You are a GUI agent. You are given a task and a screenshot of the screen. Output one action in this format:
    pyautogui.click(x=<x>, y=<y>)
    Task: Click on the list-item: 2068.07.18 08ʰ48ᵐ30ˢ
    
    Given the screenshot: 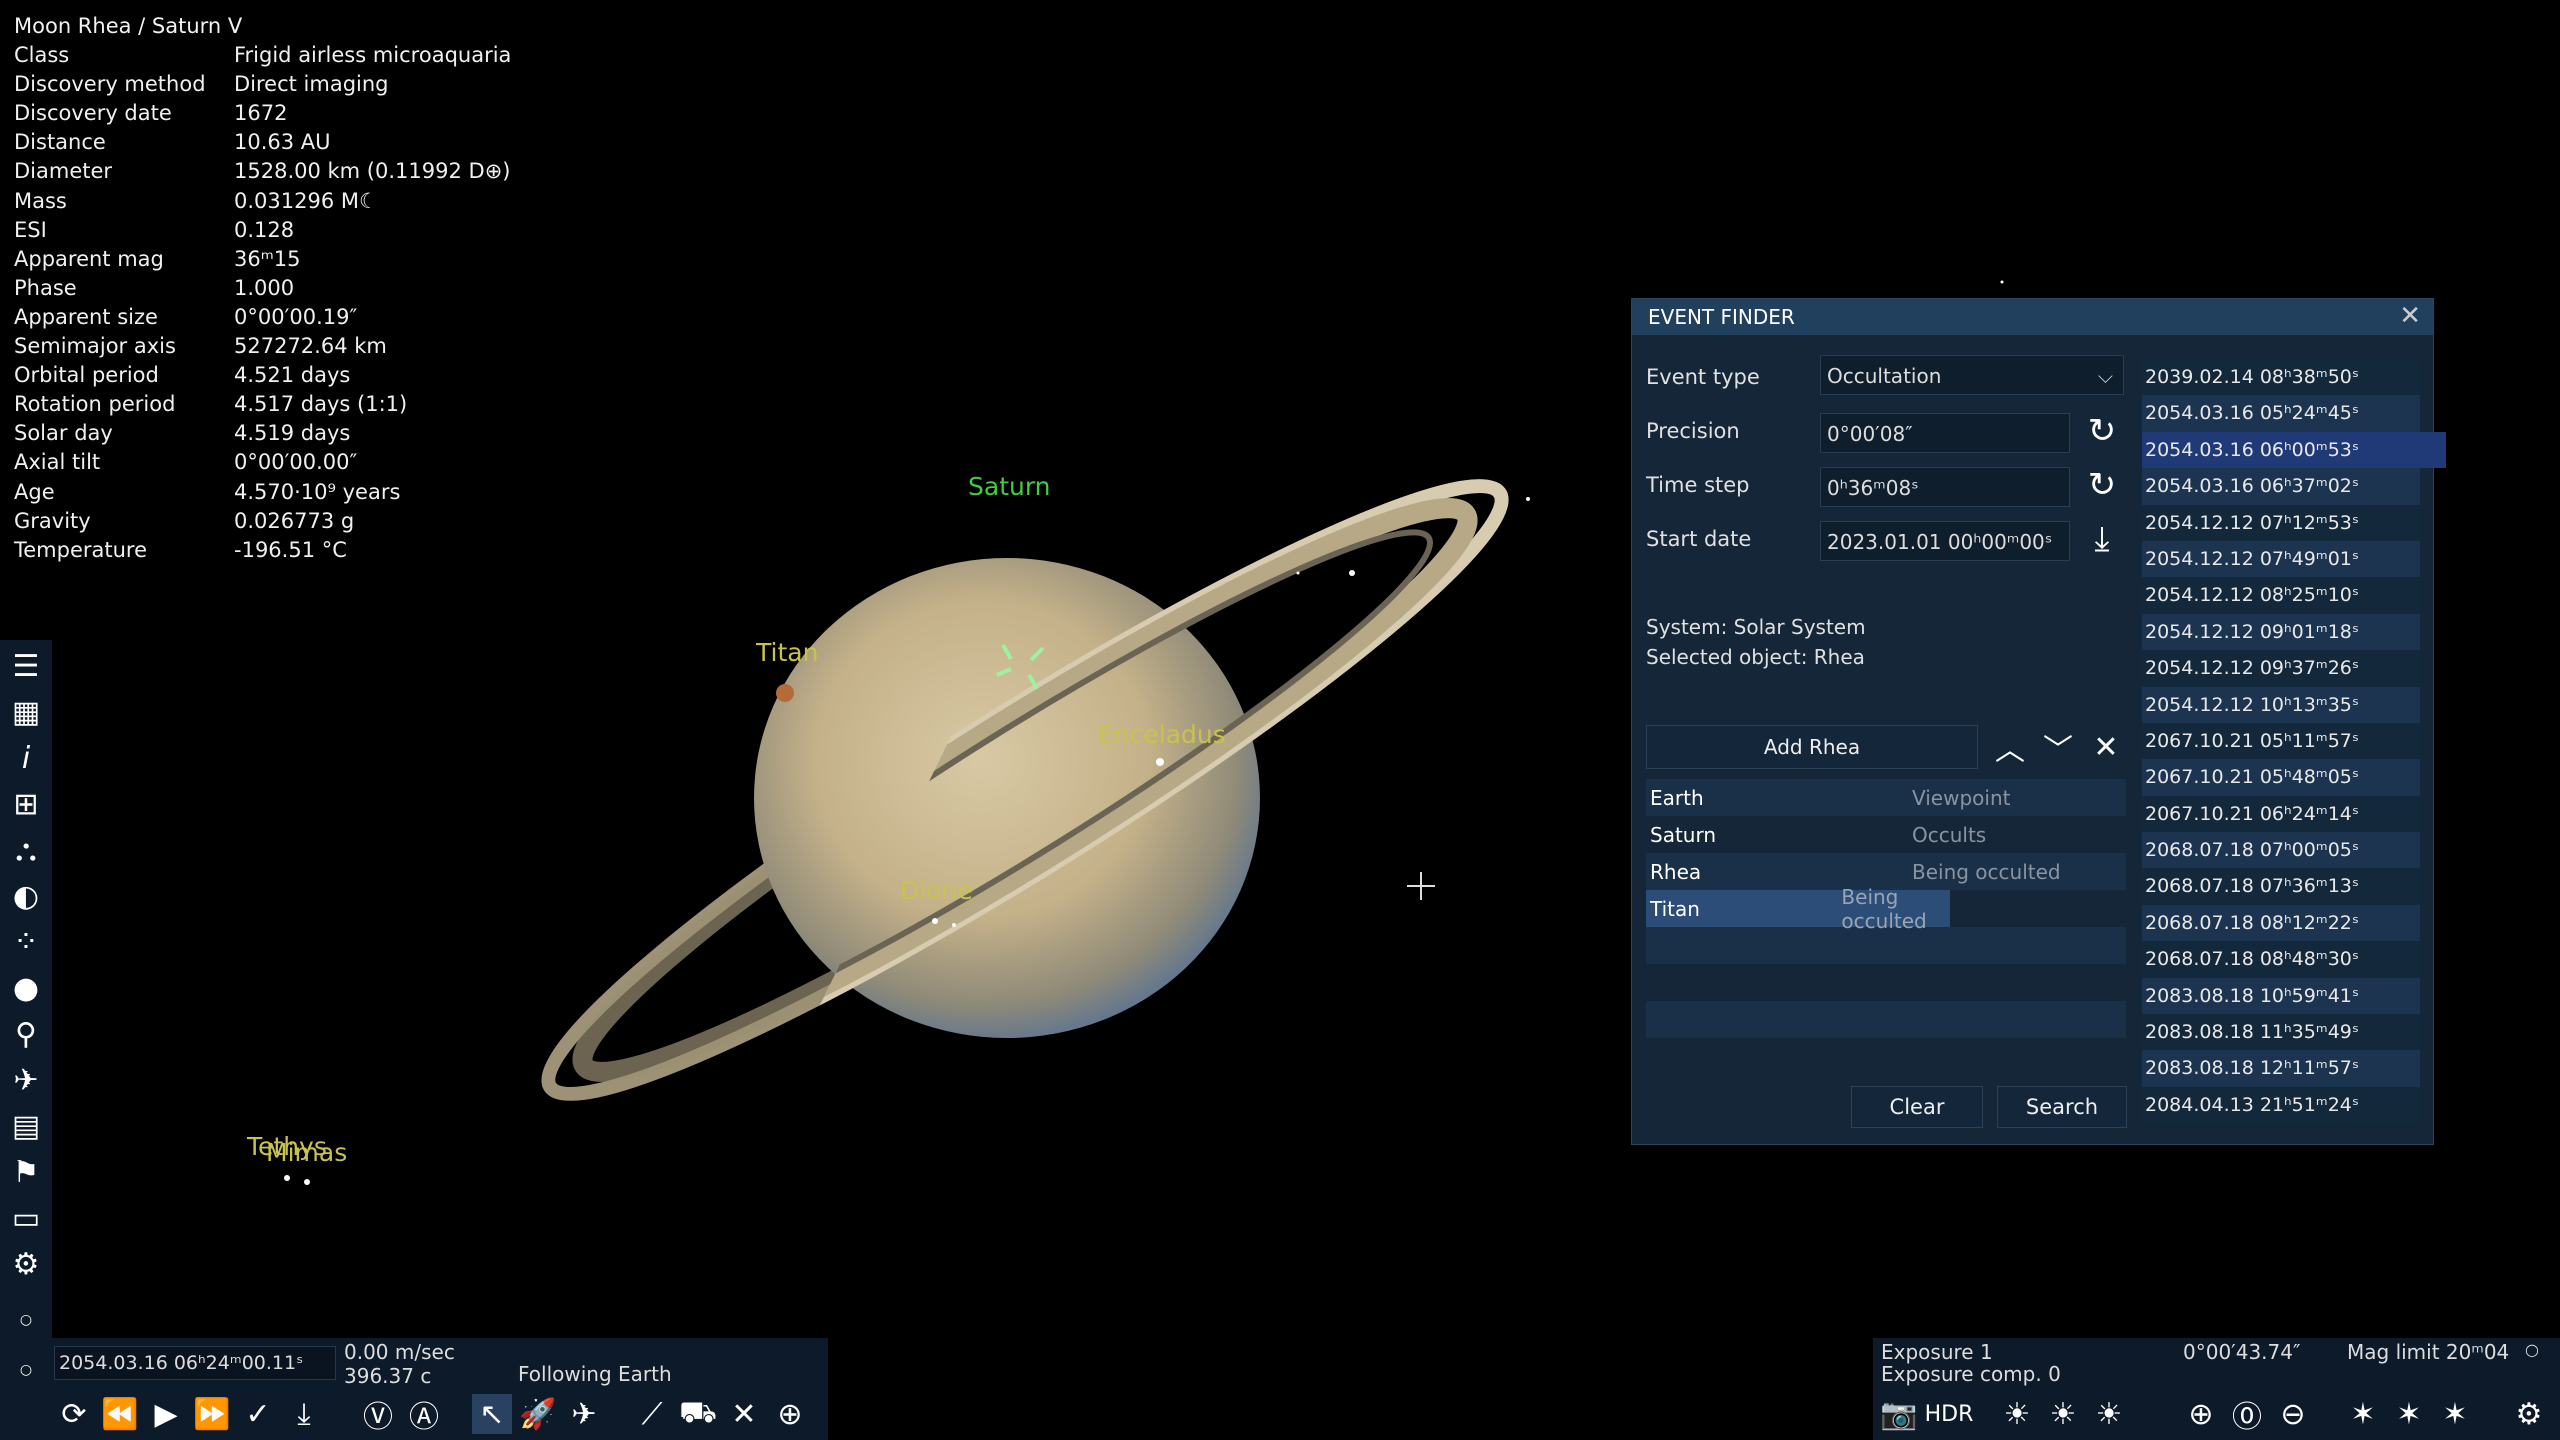 What is the action you would take?
    pyautogui.click(x=2281, y=959)
    